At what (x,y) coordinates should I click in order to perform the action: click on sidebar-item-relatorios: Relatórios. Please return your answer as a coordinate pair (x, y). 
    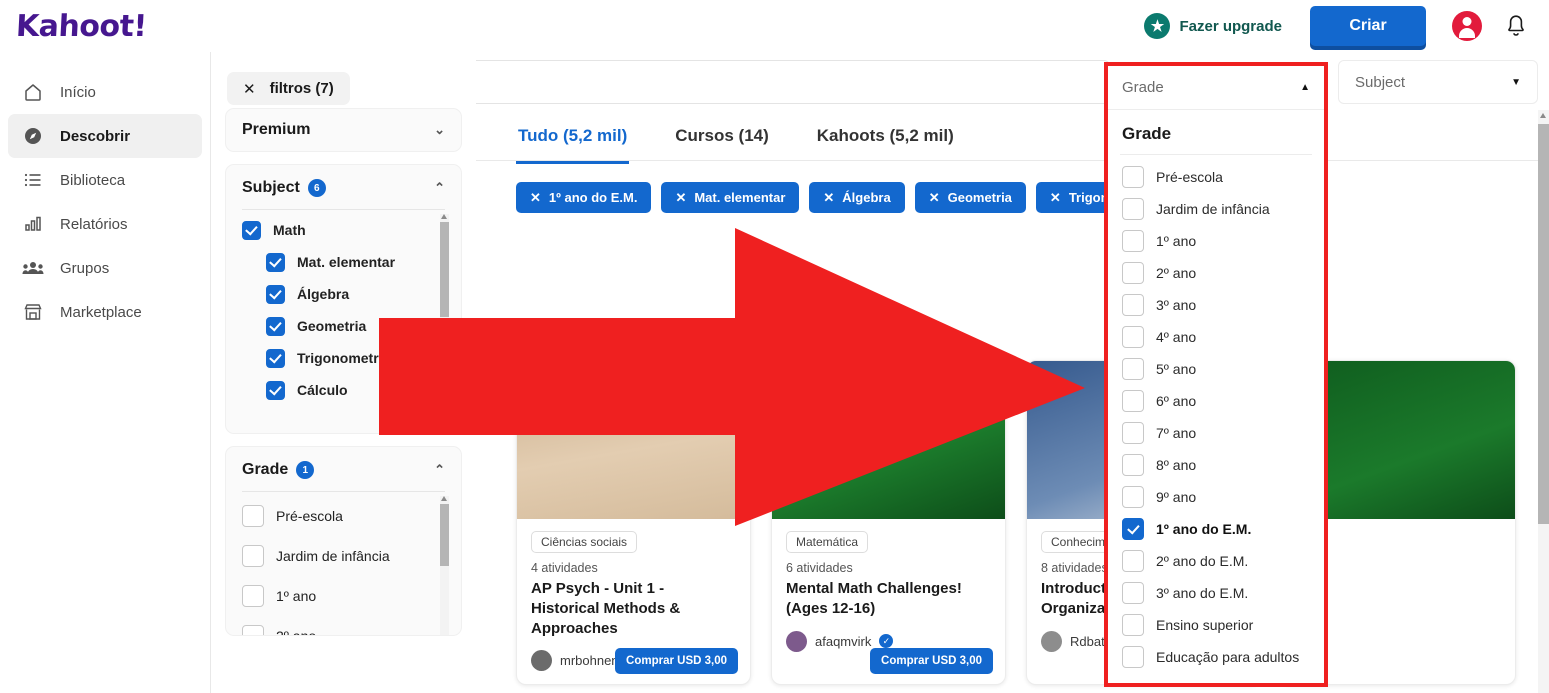
    Looking at the image, I should click on (105, 224).